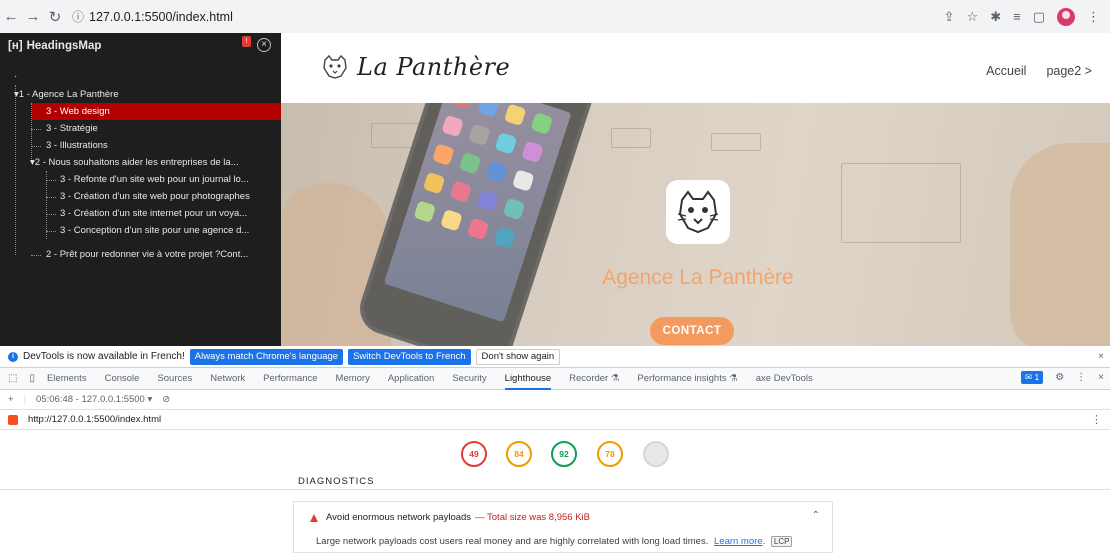 The height and width of the screenshot is (553, 1110). Describe the element at coordinates (13, 356) in the screenshot. I see `info-icon: i` at that location.